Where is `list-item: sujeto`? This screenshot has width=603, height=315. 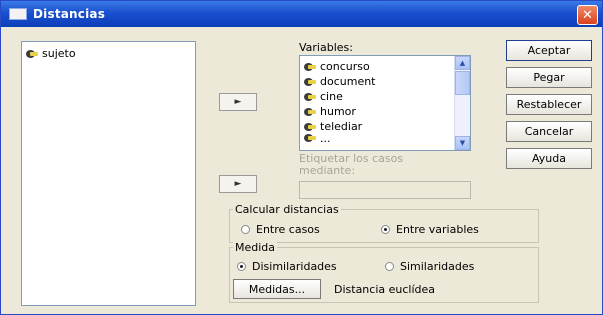
list-item: sujeto is located at coordinates (110, 53).